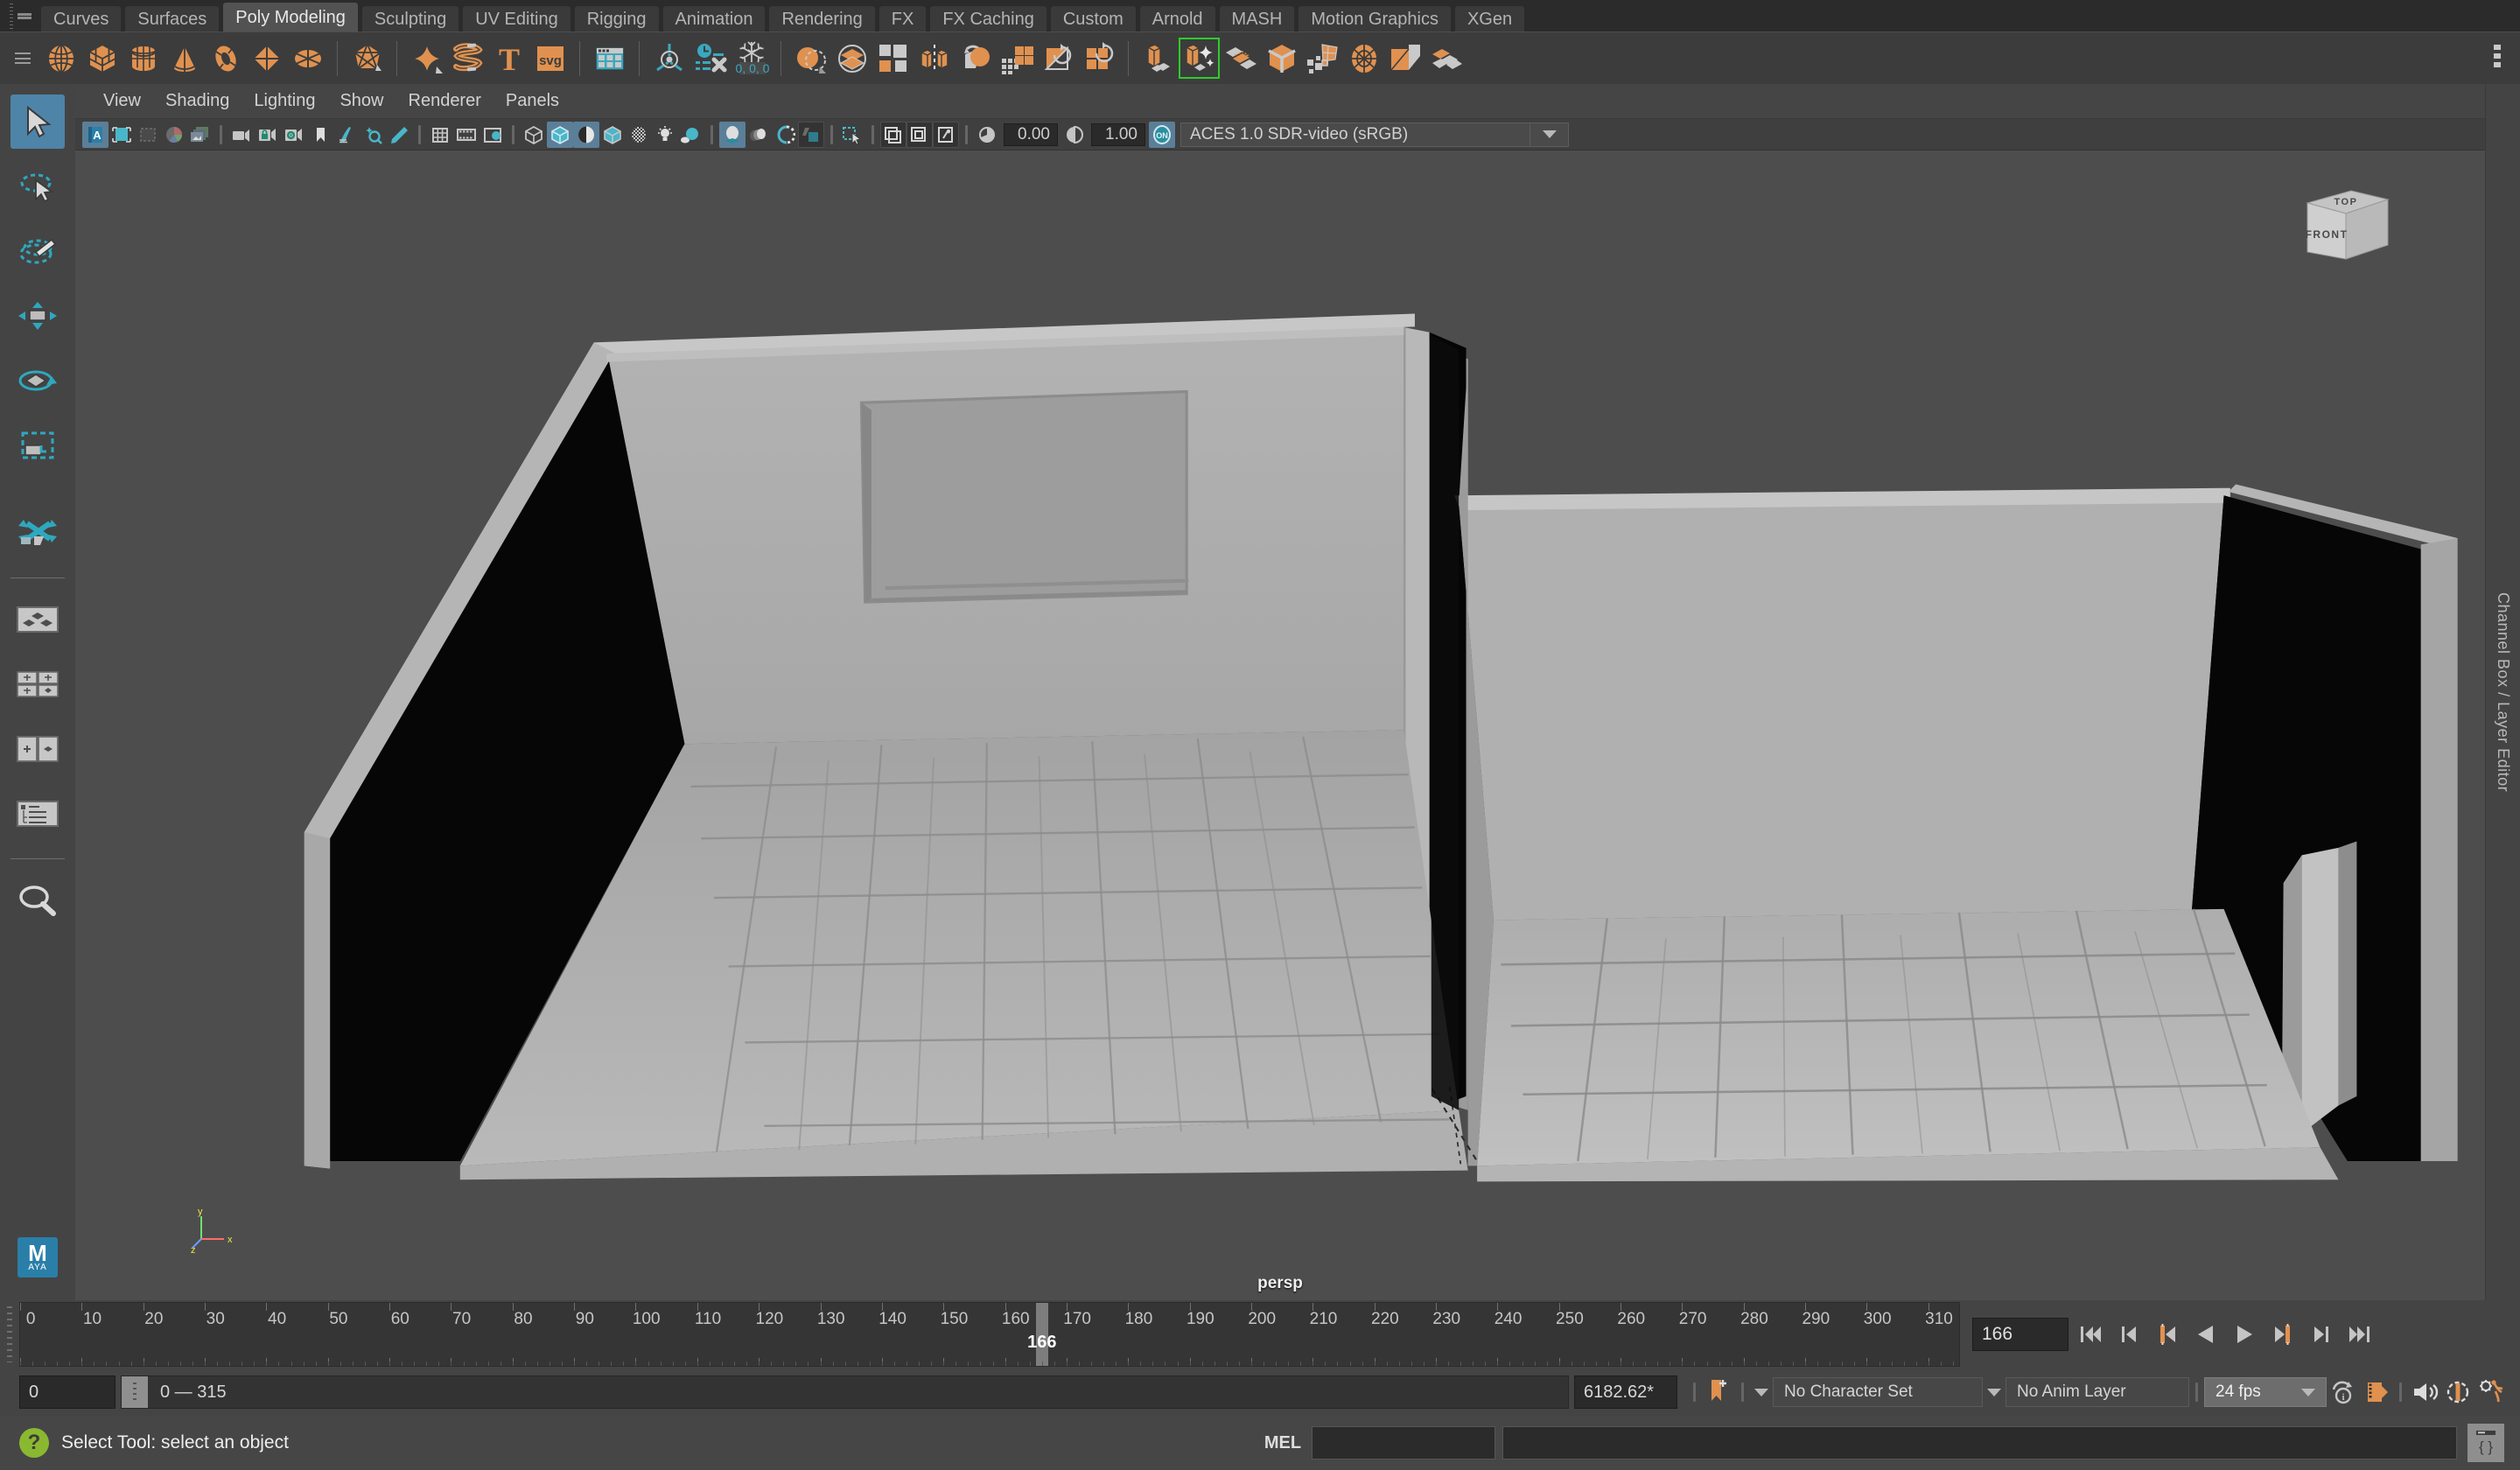  Describe the element at coordinates (714, 18) in the screenshot. I see `shelf-tab-animation: Animation` at that location.